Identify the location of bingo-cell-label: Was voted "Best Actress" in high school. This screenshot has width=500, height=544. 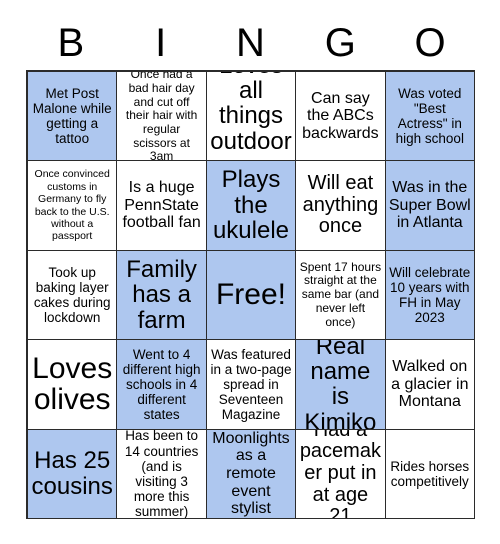
(429, 116).